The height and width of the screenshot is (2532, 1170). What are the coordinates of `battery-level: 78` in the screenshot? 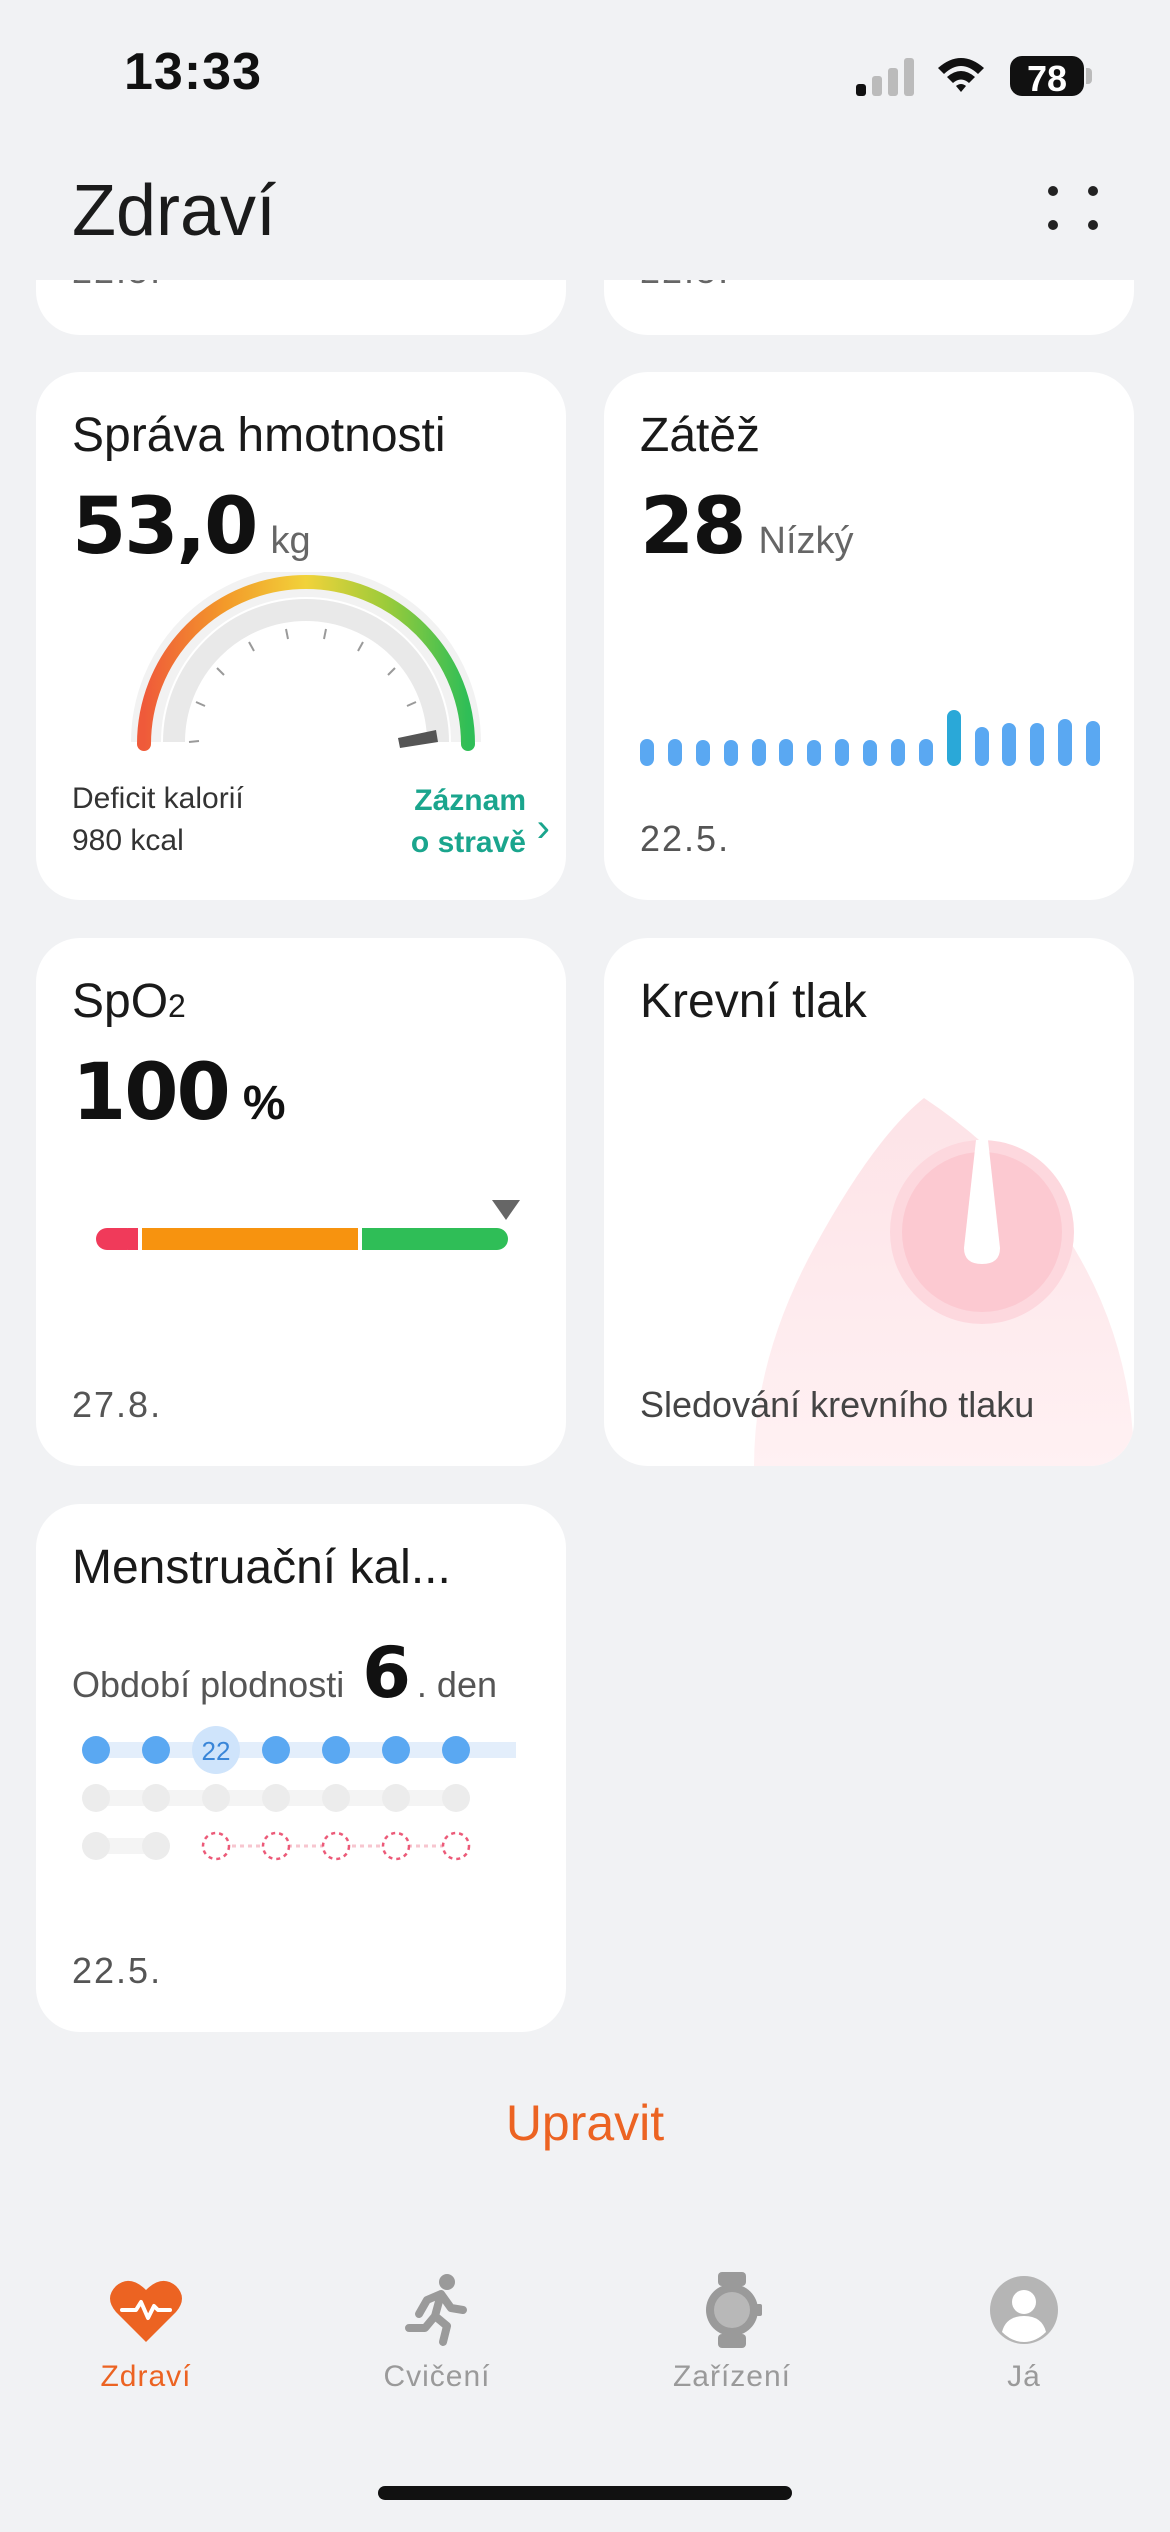 It's located at (1047, 78).